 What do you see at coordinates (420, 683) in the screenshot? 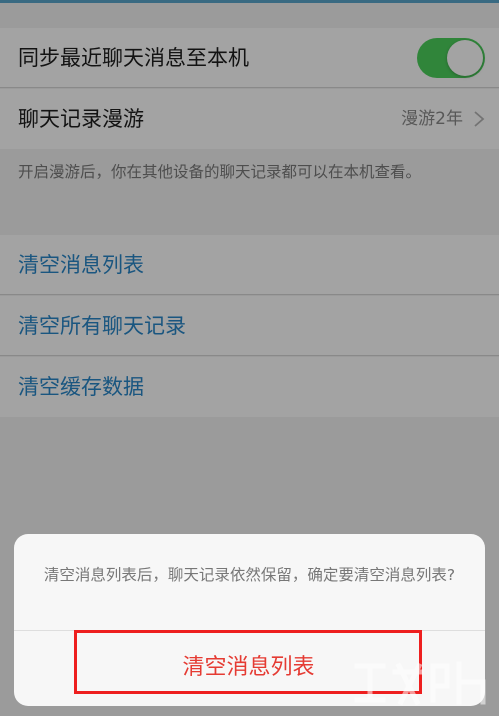
I see `site-logo-watermark` at bounding box center [420, 683].